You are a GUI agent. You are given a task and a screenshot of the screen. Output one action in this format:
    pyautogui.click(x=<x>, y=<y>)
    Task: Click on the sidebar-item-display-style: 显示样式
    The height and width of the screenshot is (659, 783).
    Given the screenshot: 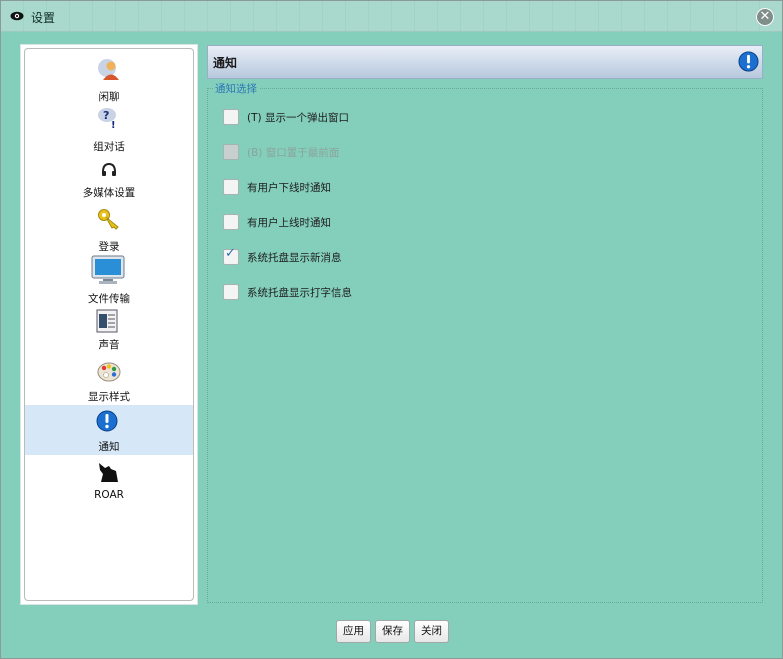 What is the action you would take?
    pyautogui.click(x=109, y=380)
    